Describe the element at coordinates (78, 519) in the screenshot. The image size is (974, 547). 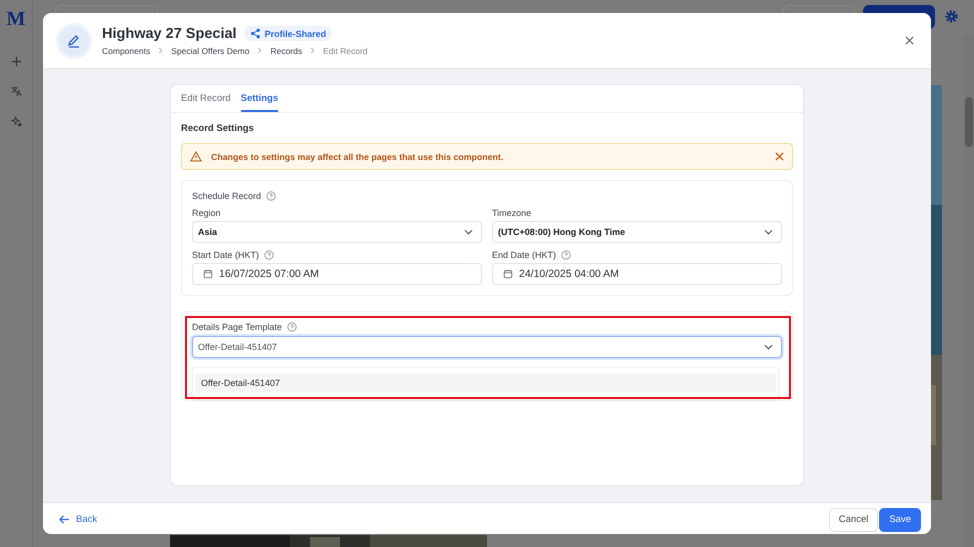
I see `back-link: Back` at that location.